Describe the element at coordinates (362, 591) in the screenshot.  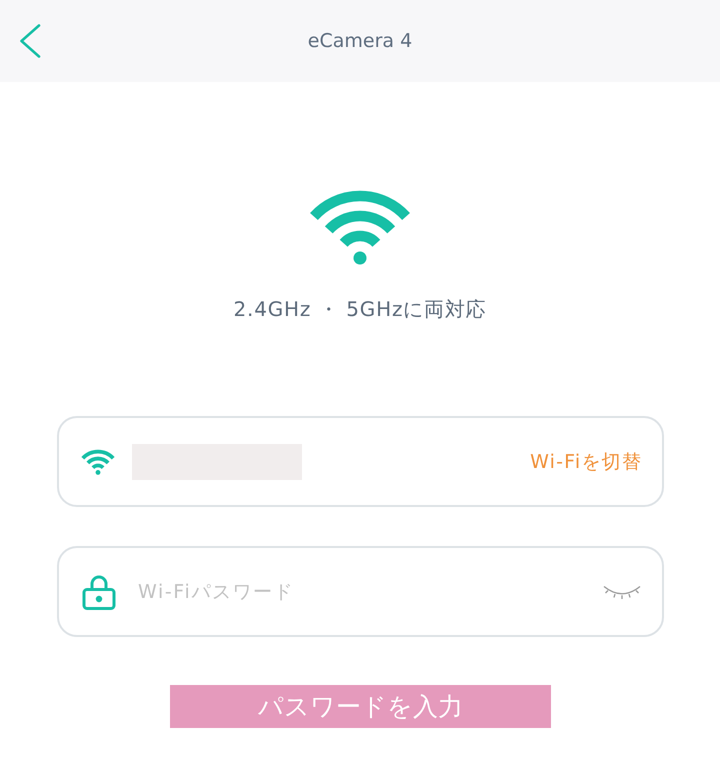
I see `password-input: Wi-Fiパスワード` at that location.